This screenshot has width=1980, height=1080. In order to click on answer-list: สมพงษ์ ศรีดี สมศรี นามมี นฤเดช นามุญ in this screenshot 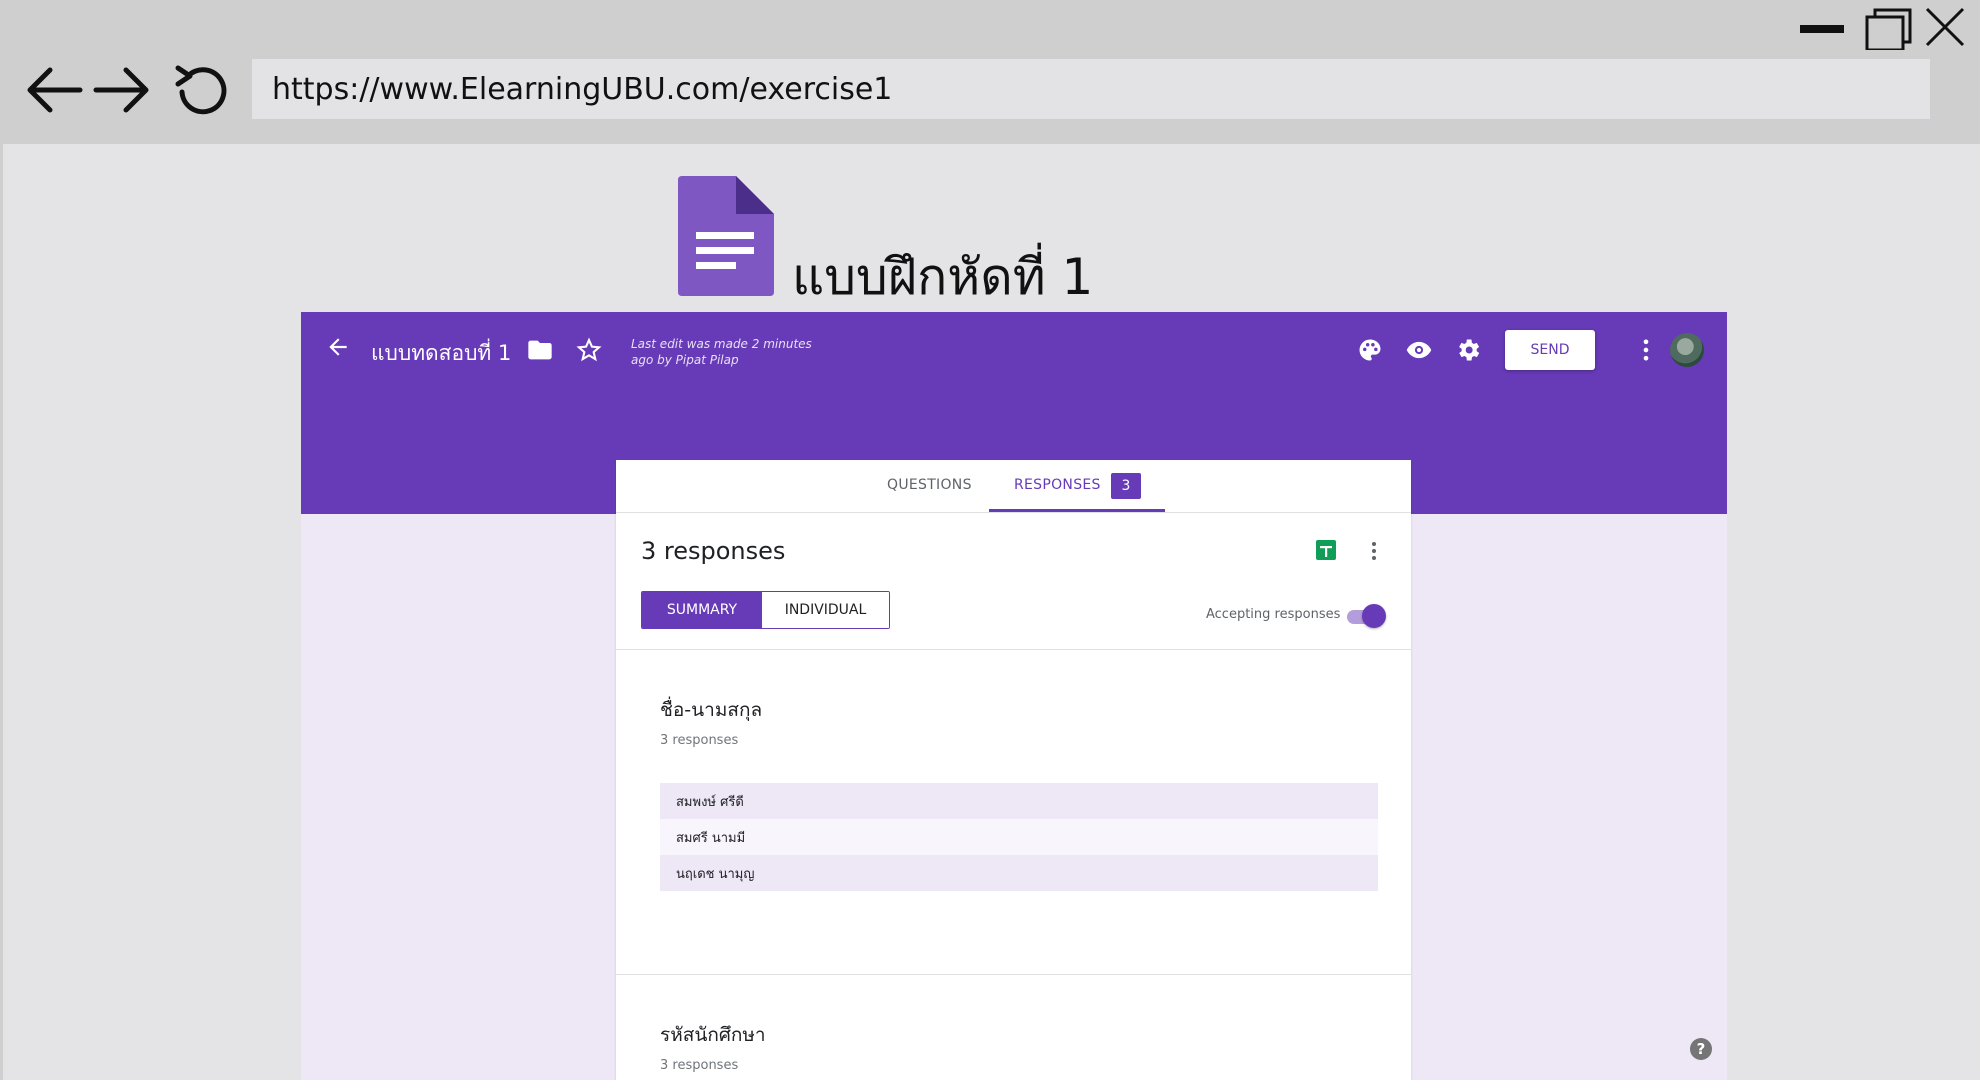, I will do `click(1019, 837)`.